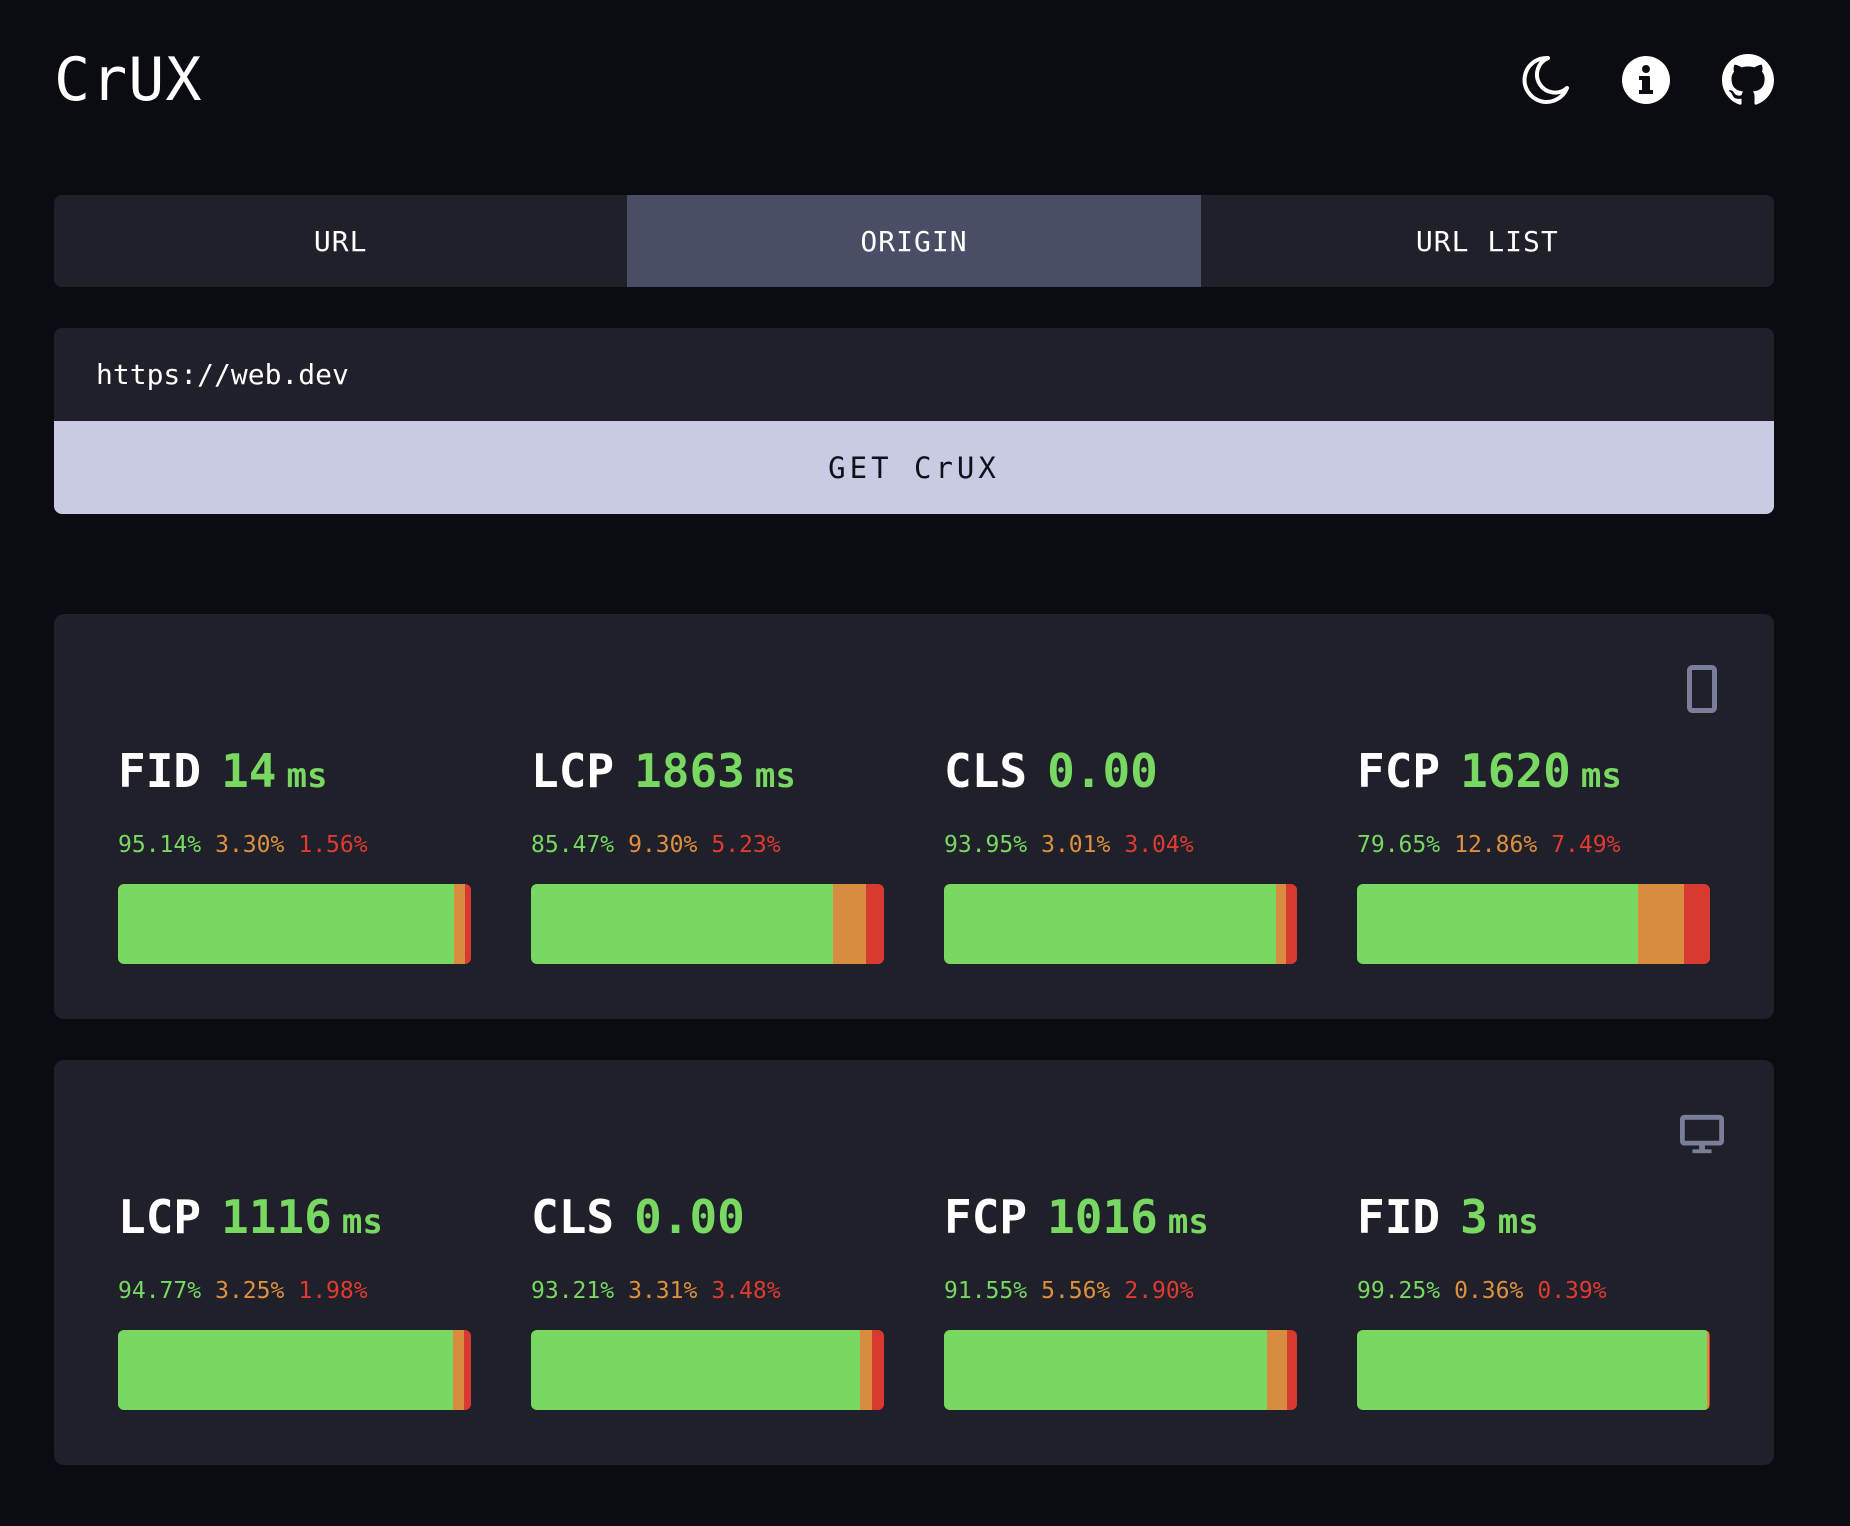  Describe the element at coordinates (746, 1291) in the screenshot. I see `pct-poor: 3.48%` at that location.